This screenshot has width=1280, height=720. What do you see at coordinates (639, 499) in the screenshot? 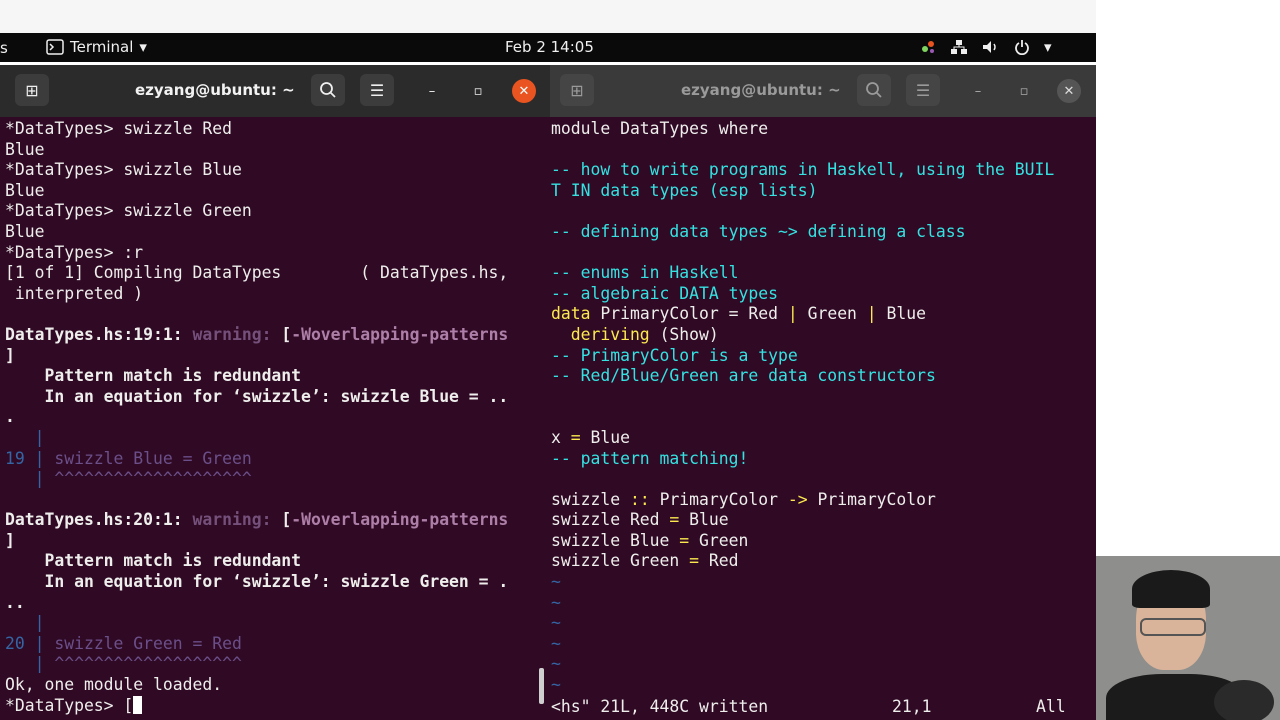
I see `text-segment: ::` at bounding box center [639, 499].